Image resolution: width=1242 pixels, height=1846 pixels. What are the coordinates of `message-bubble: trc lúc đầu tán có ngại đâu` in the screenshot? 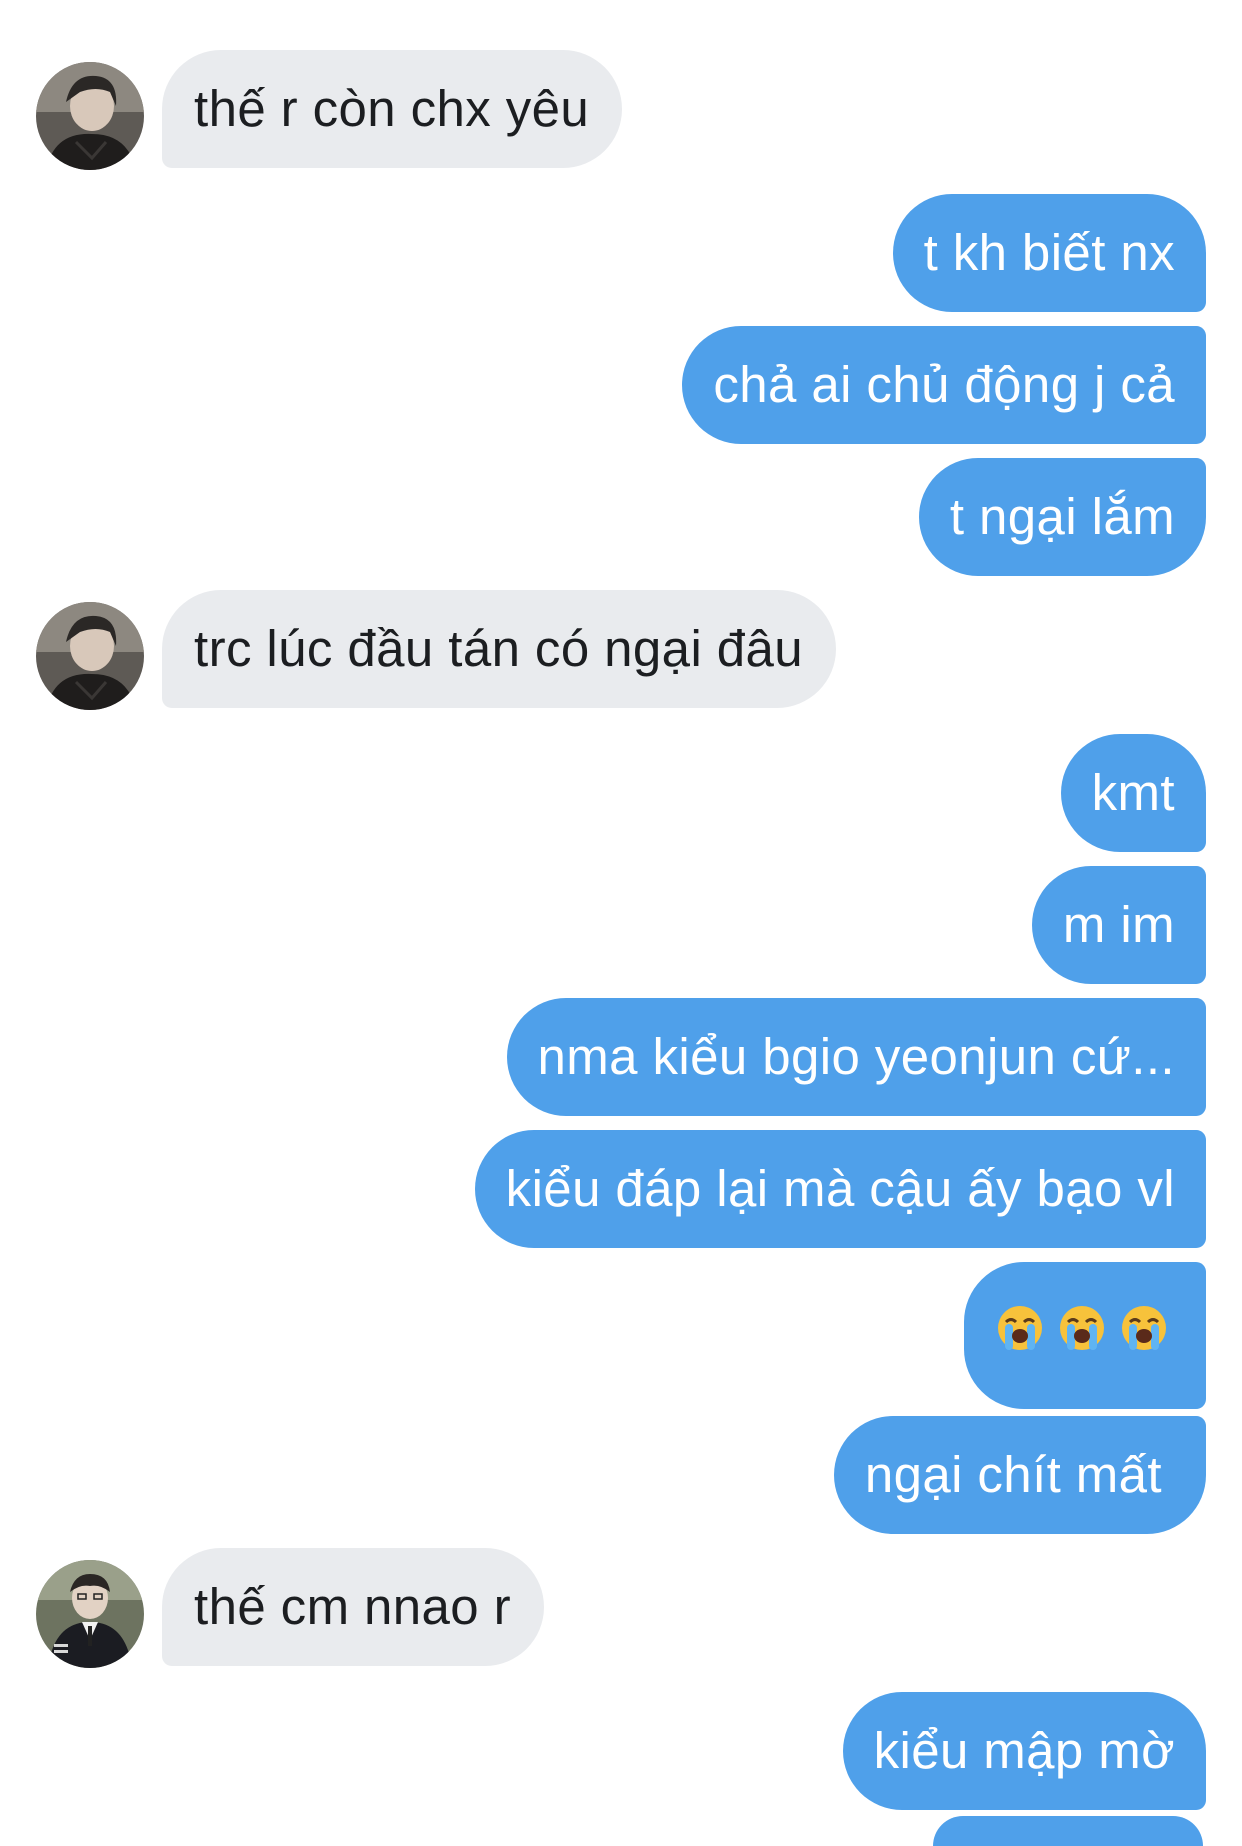 It's located at (499, 649).